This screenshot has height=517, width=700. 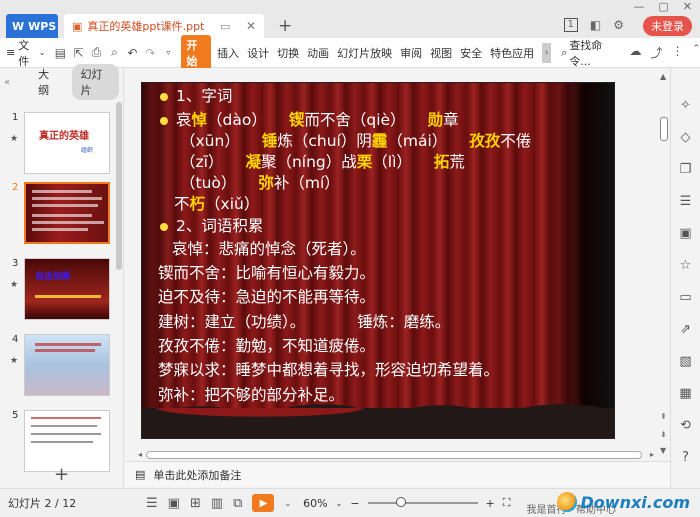 I want to click on globe-icon, so click(x=566, y=502).